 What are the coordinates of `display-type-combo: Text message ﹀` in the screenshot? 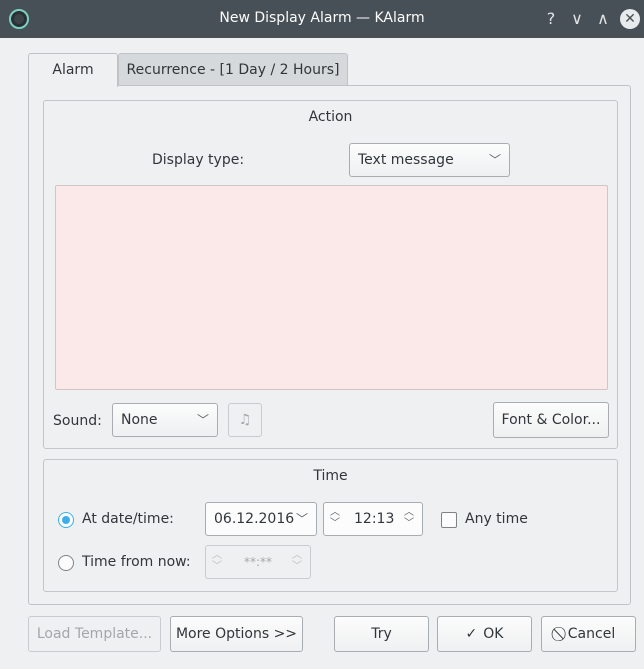 It's located at (429, 160).